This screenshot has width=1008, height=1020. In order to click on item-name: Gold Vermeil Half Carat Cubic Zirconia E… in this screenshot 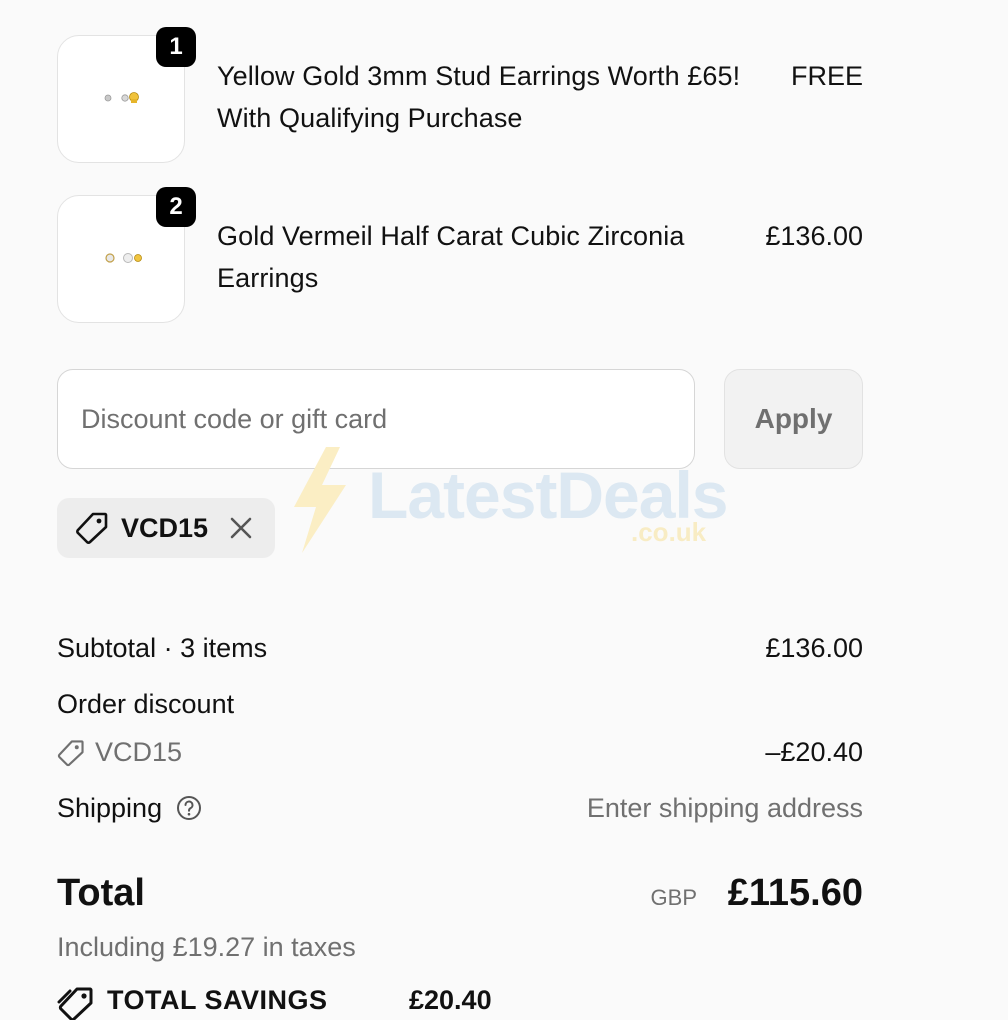, I will do `click(451, 257)`.